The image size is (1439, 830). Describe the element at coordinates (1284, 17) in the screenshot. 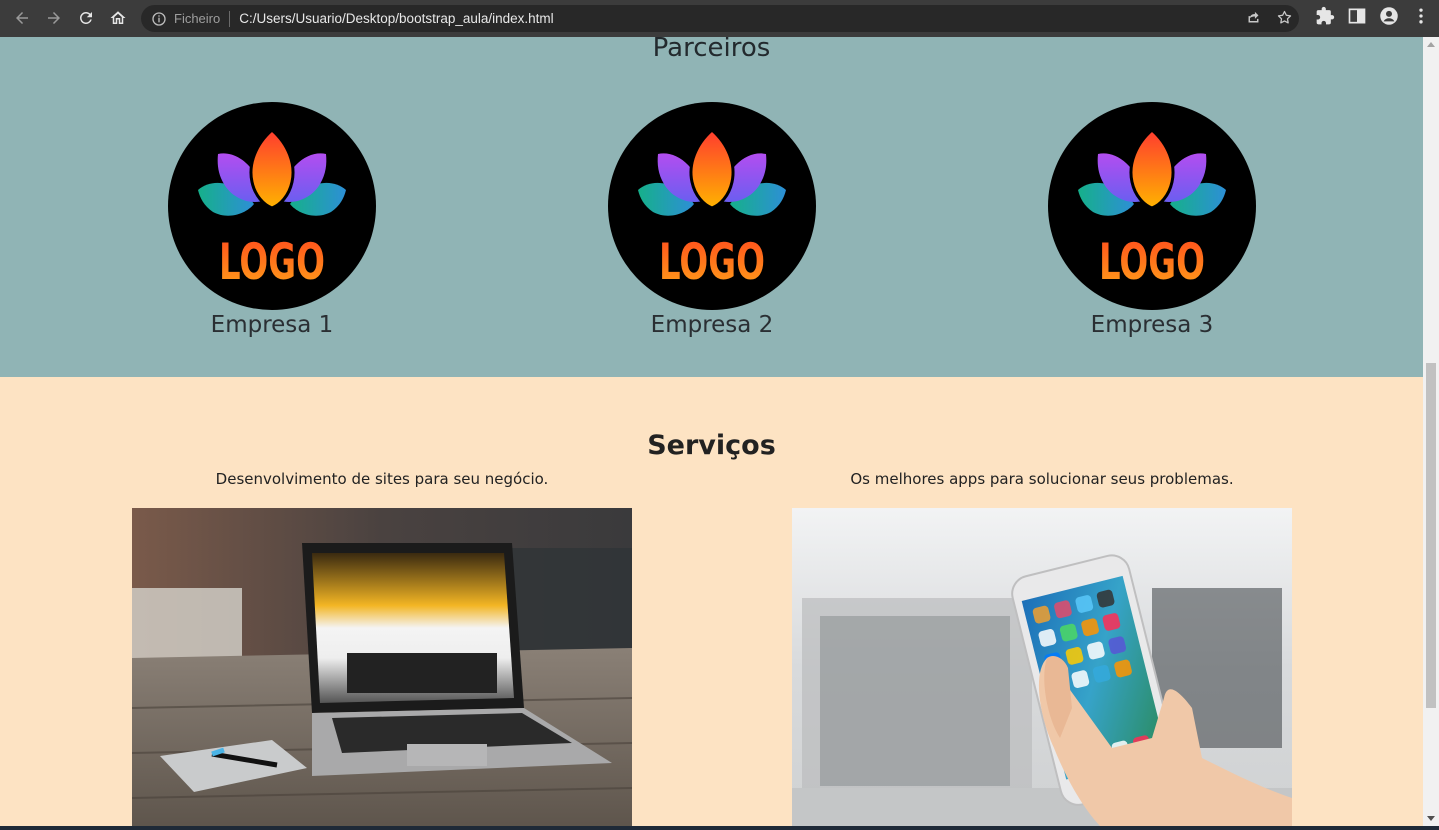

I see `bookmark-star-icon` at that location.